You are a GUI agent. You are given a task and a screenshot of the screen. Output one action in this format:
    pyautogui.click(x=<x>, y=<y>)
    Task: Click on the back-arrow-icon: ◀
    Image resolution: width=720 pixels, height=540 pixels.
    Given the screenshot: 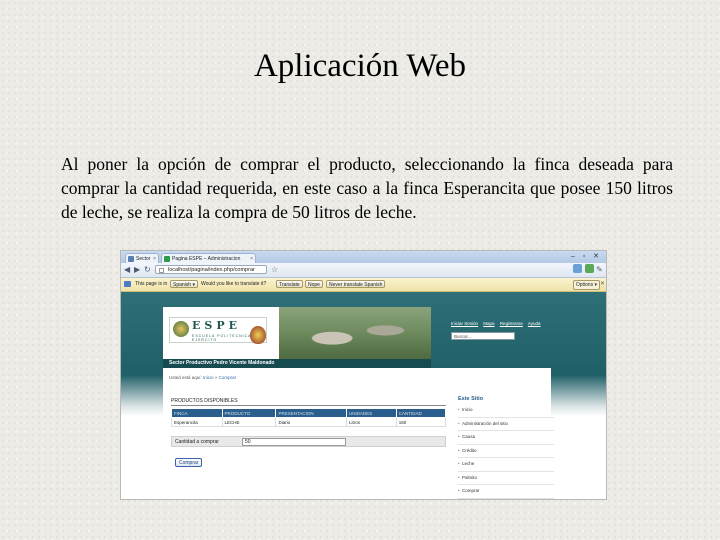 What is the action you would take?
    pyautogui.click(x=127, y=269)
    